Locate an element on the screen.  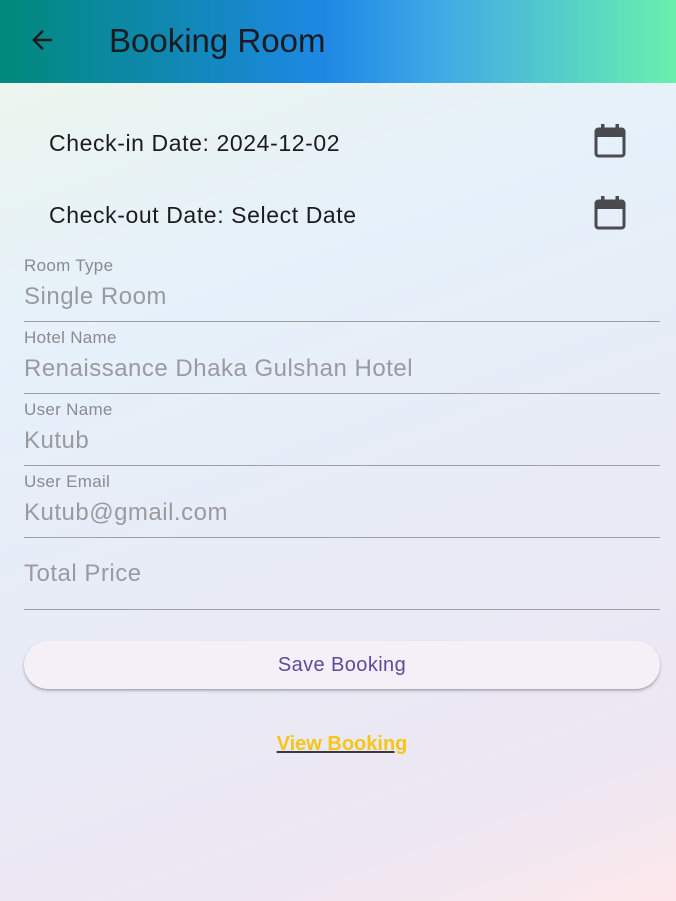
user-name-field: User Name Kutub is located at coordinates (342, 433).